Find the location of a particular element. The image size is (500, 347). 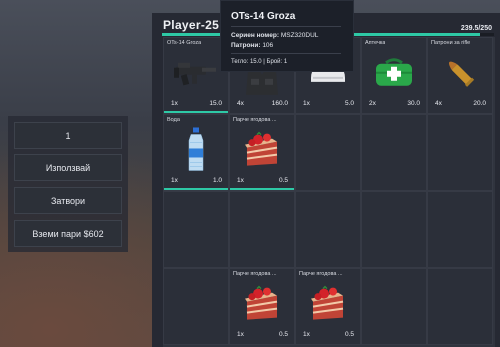

inventory-slot-6: Вода 1x 1.0 is located at coordinates (196, 152).